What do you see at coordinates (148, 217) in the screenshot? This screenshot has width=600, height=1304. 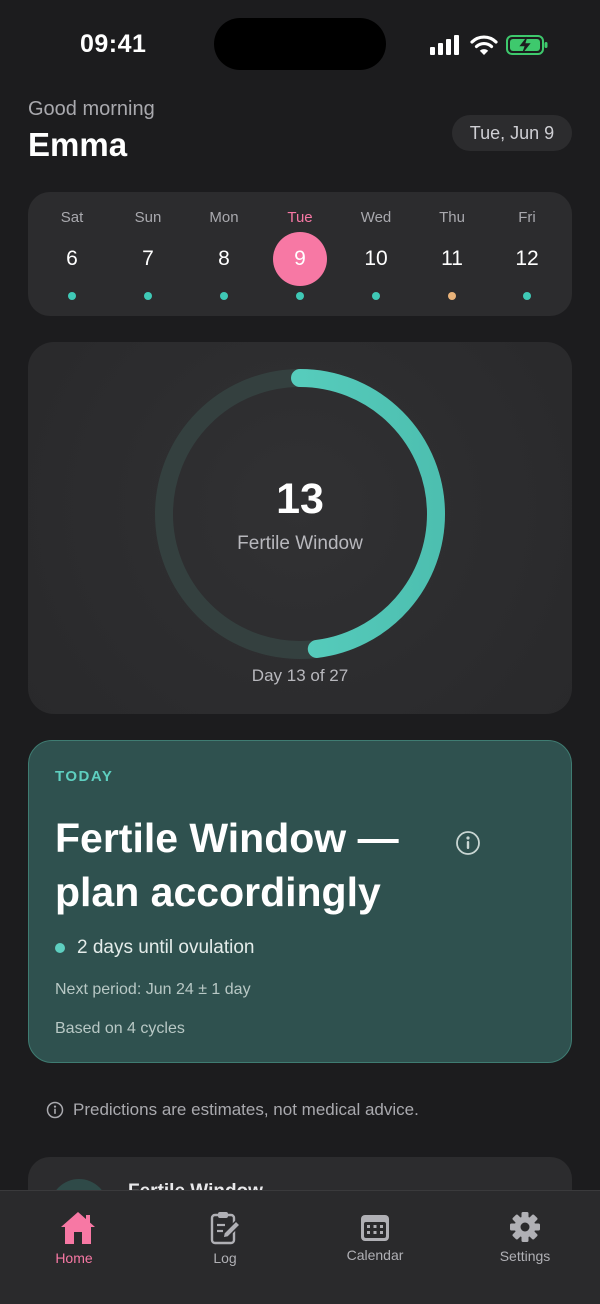 I see `day-name: Sun` at bounding box center [148, 217].